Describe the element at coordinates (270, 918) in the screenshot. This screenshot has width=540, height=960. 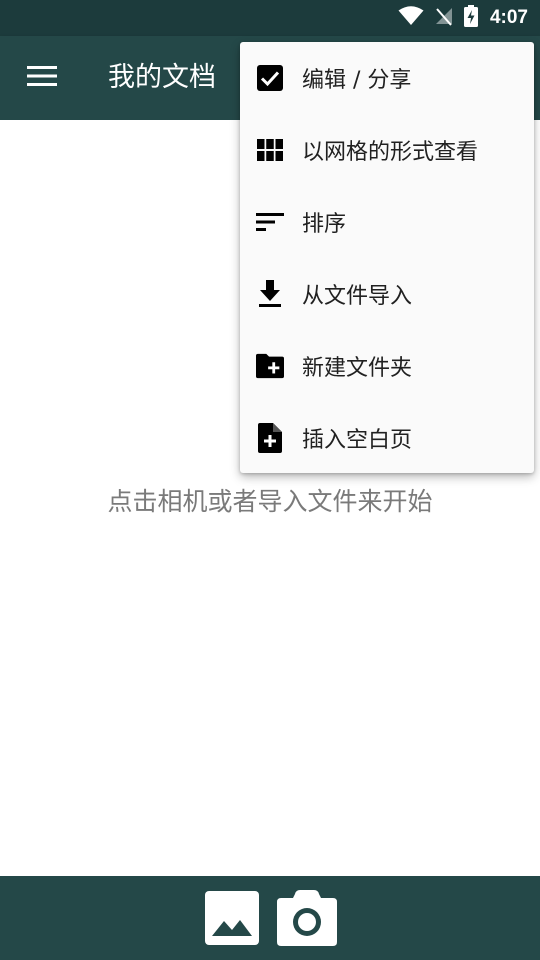
I see `bottom-bar` at that location.